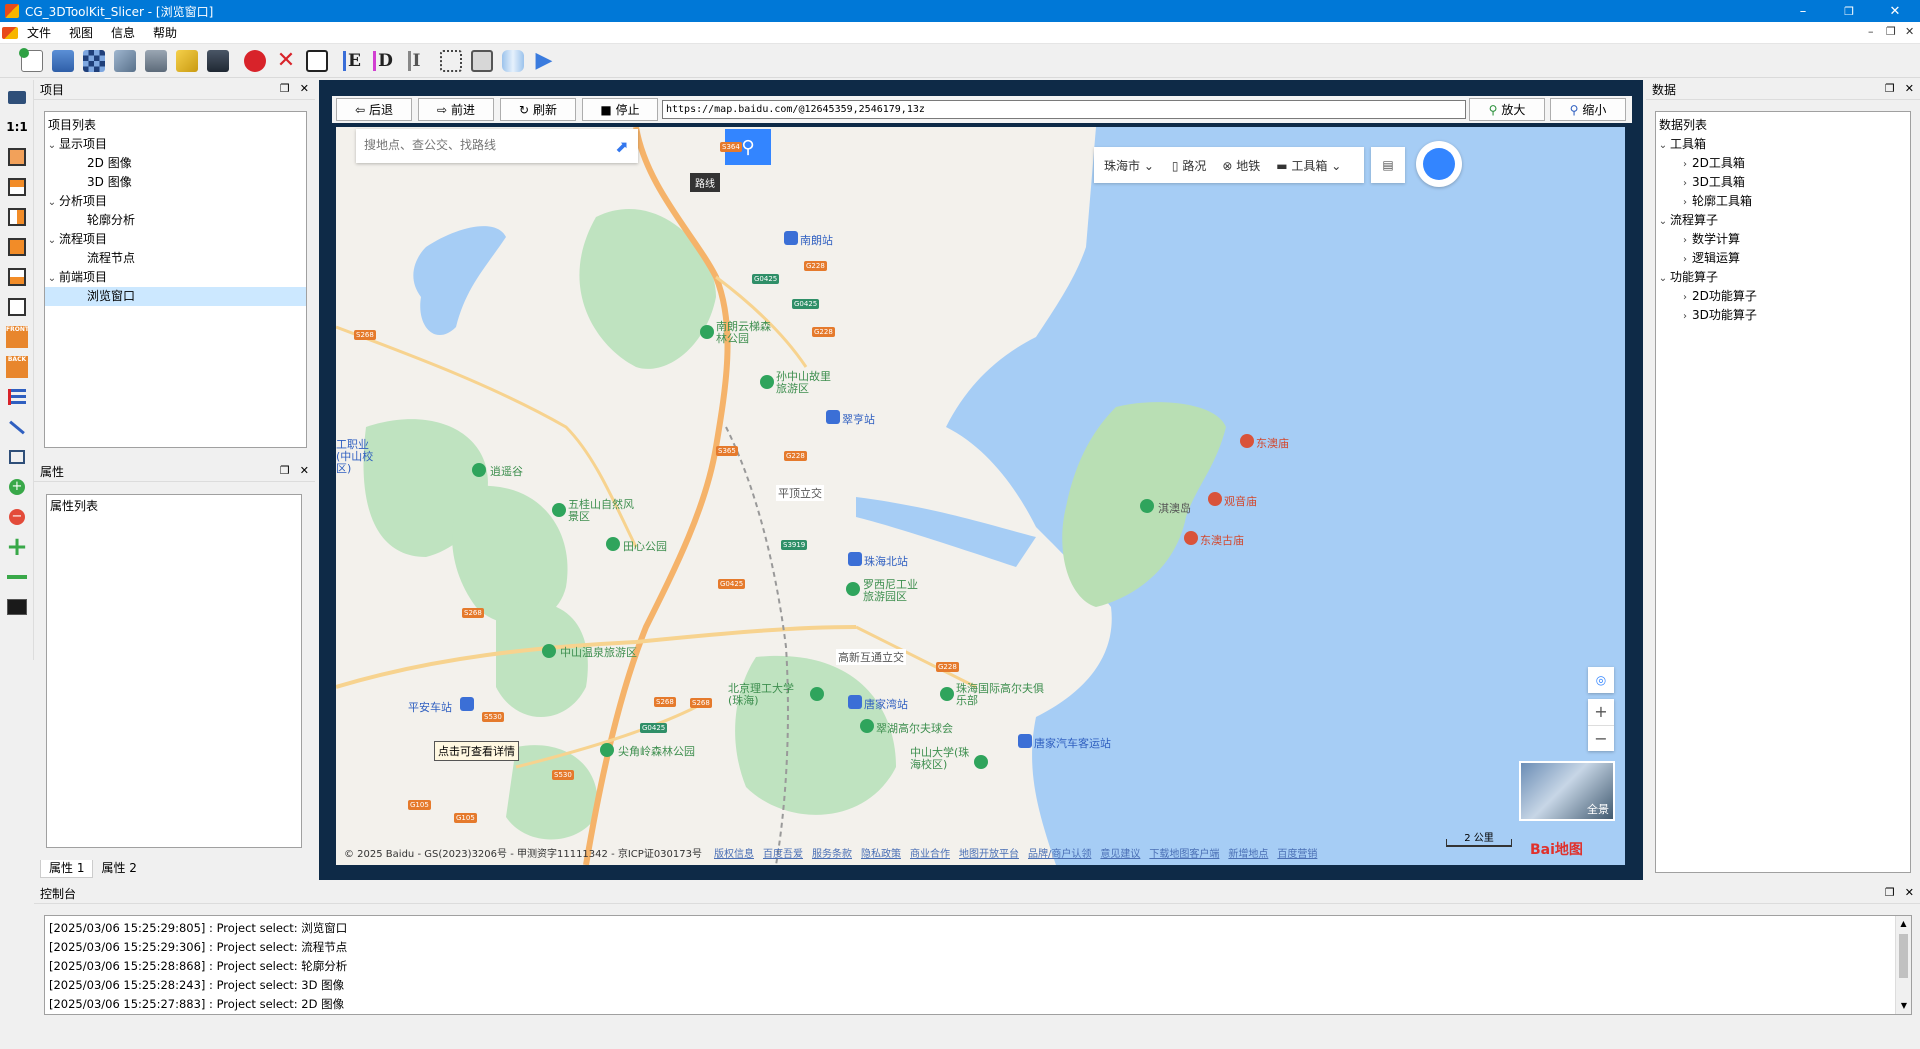 The image size is (1920, 1049). Describe the element at coordinates (123, 32) in the screenshot. I see `menu-info: 信息` at that location.